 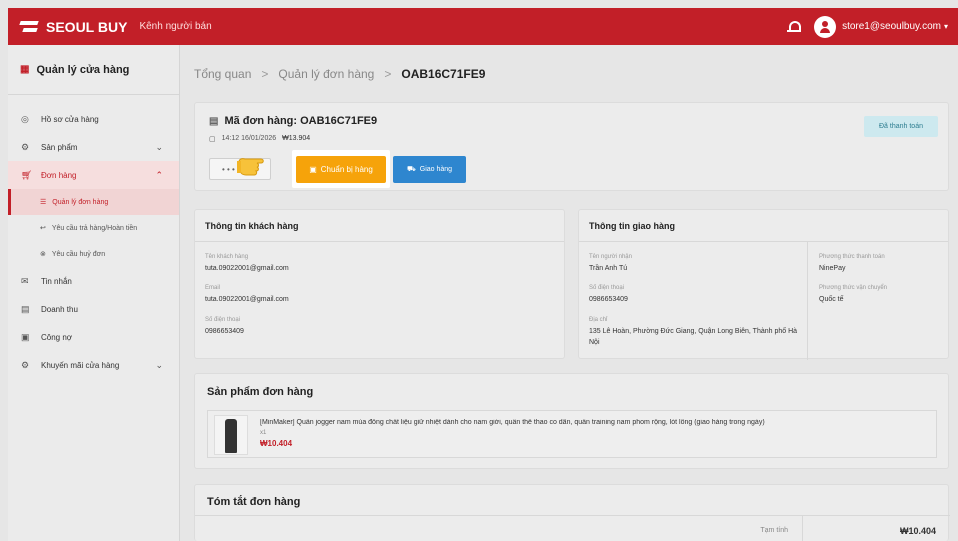 What do you see at coordinates (223, 320) in the screenshot?
I see `customer-phone-label: Số điện thoại` at bounding box center [223, 320].